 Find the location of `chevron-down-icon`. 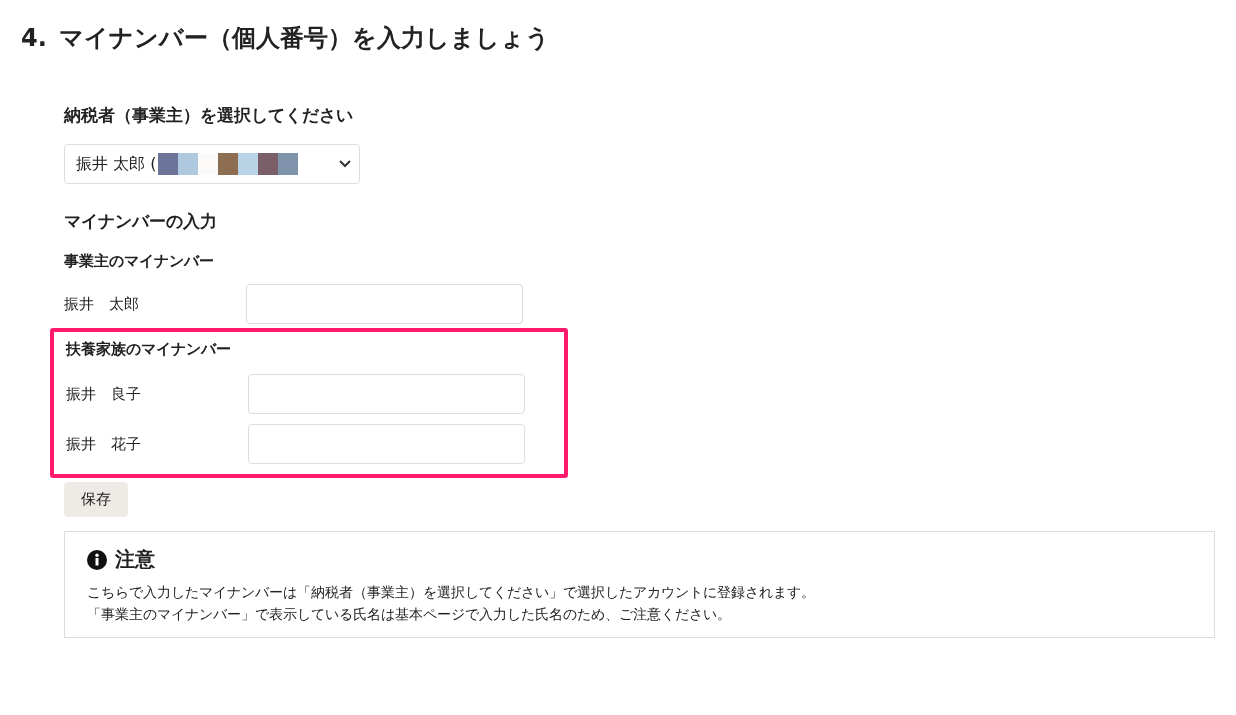

chevron-down-icon is located at coordinates (345, 164).